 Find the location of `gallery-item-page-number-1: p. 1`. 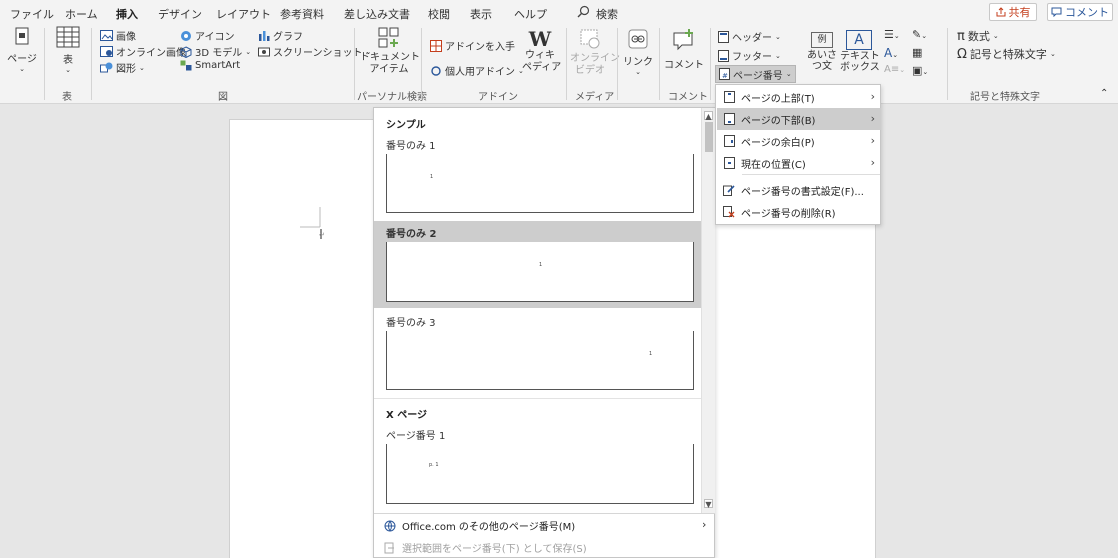

gallery-item-page-number-1: p. 1 is located at coordinates (540, 474).